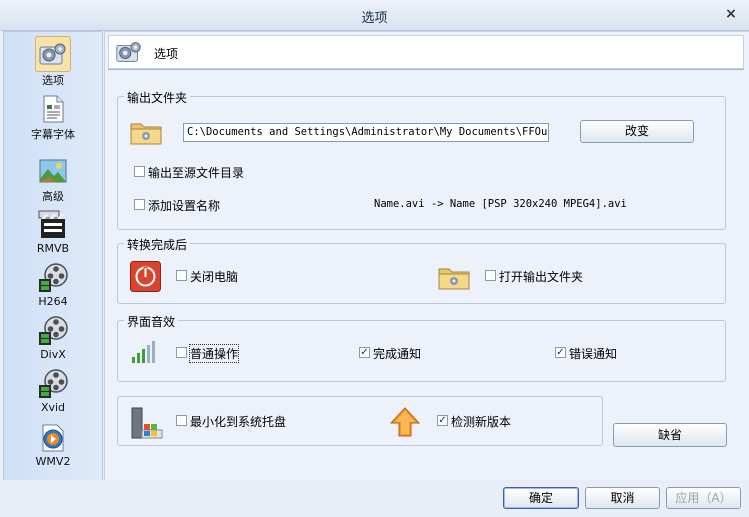  What do you see at coordinates (541, 498) in the screenshot?
I see `ok-button: 确定` at bounding box center [541, 498].